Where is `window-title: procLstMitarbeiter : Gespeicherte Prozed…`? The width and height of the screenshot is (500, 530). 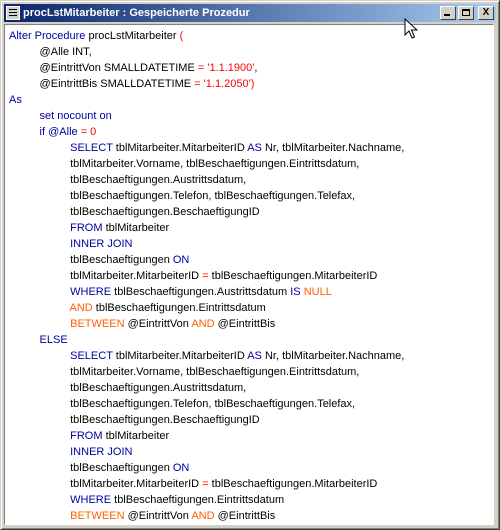
window-title: procLstMitarbeiter : Gespeicherte Prozed… is located at coordinates (136, 13).